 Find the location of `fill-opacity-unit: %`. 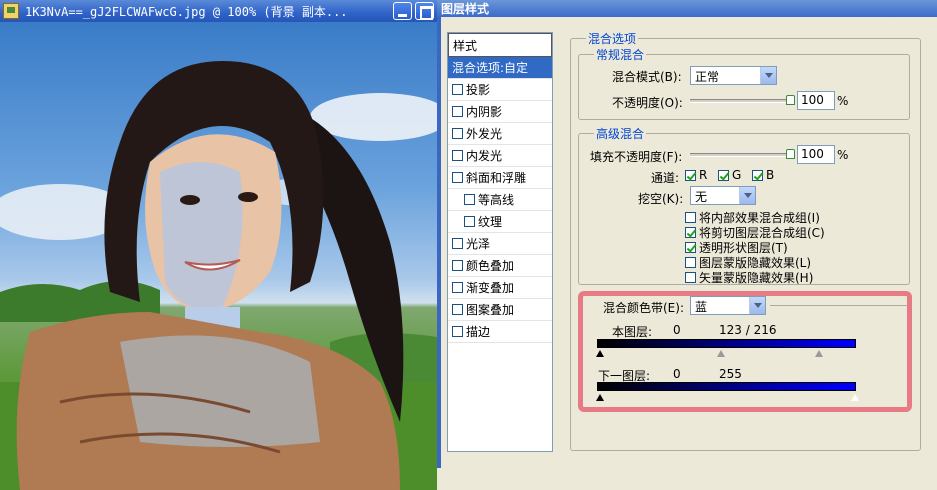

fill-opacity-unit: % is located at coordinates (843, 155).